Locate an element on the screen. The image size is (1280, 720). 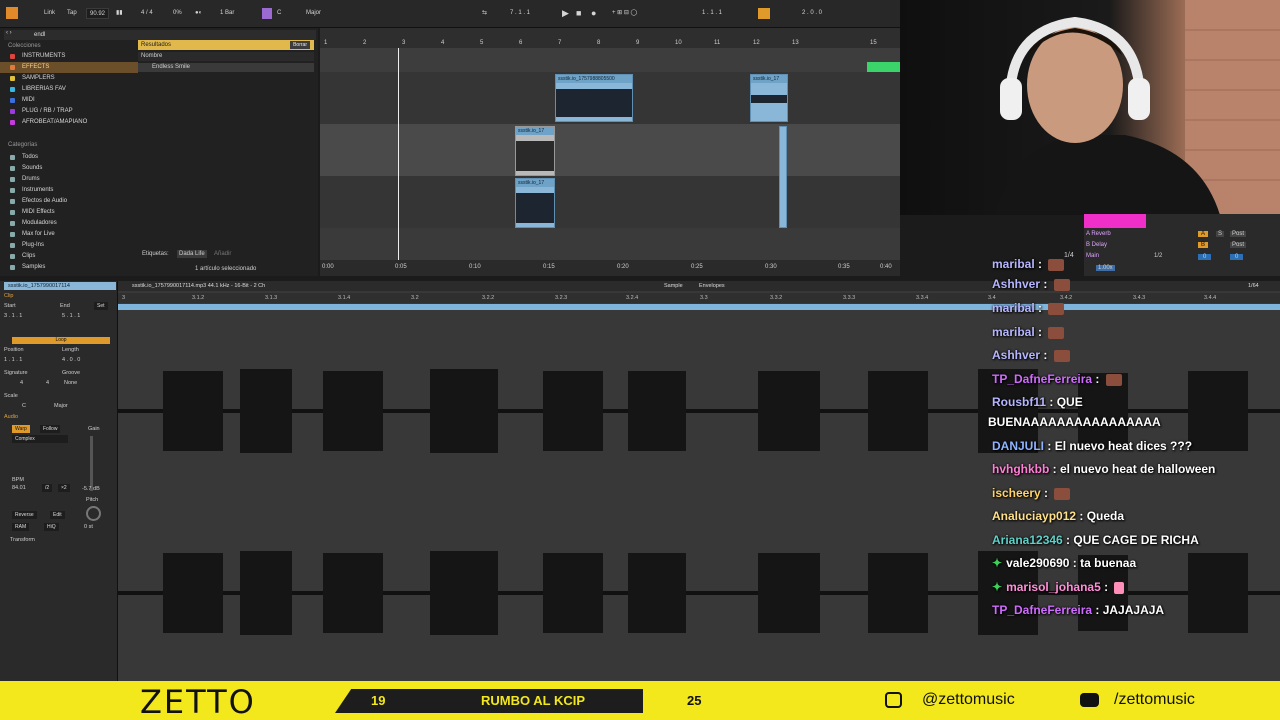
category-item: Sounds is located at coordinates (69, 168).